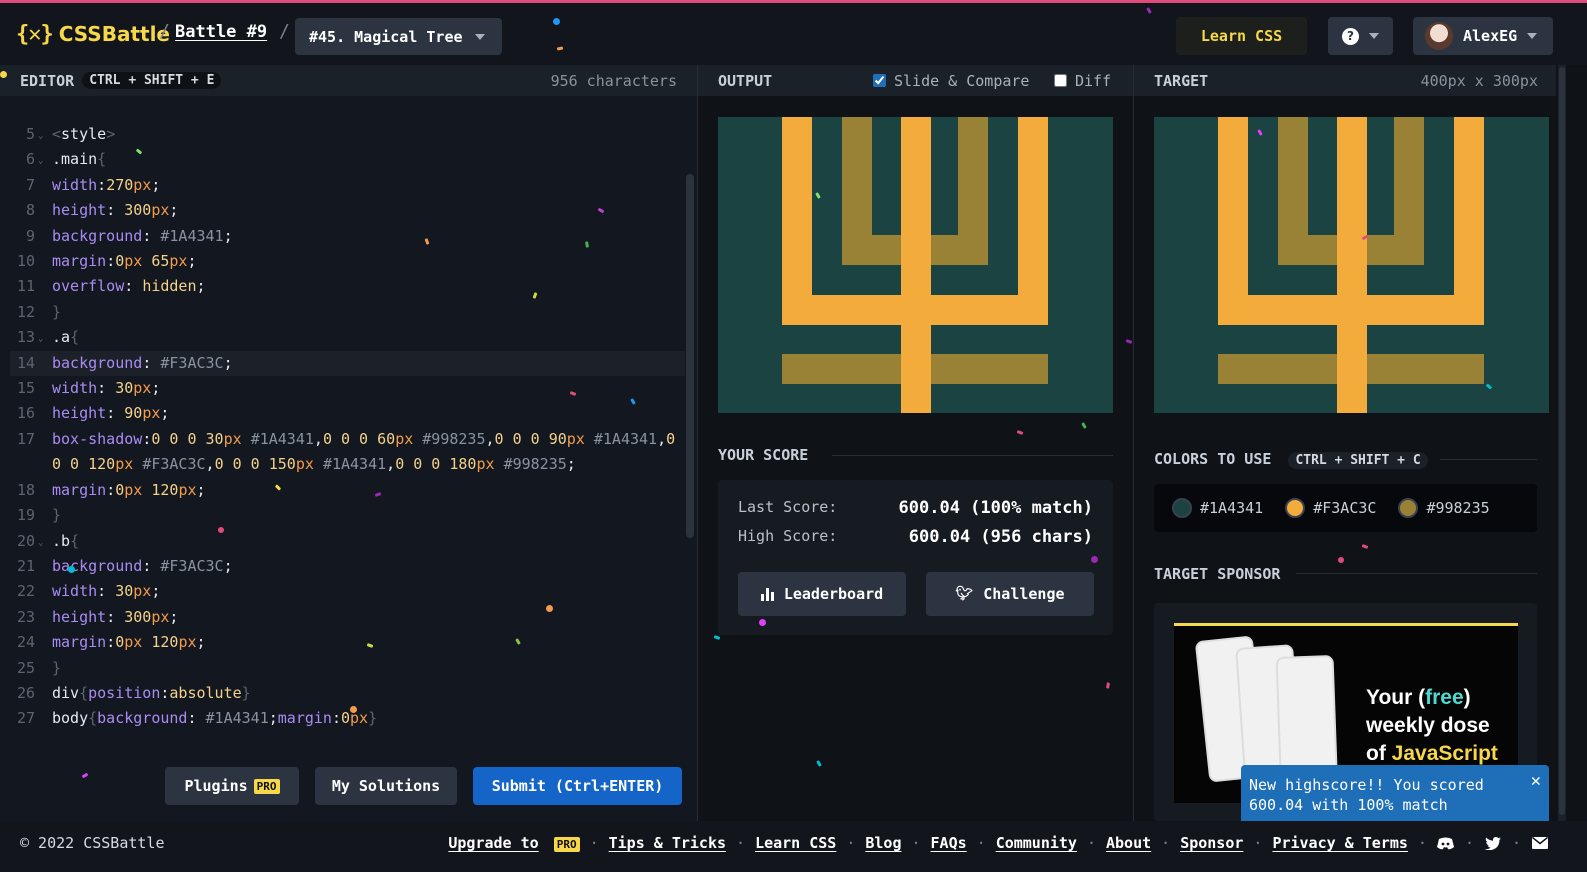 The height and width of the screenshot is (872, 1587). Describe the element at coordinates (216, 786) in the screenshot. I see `plugins-label: Plugins` at that location.